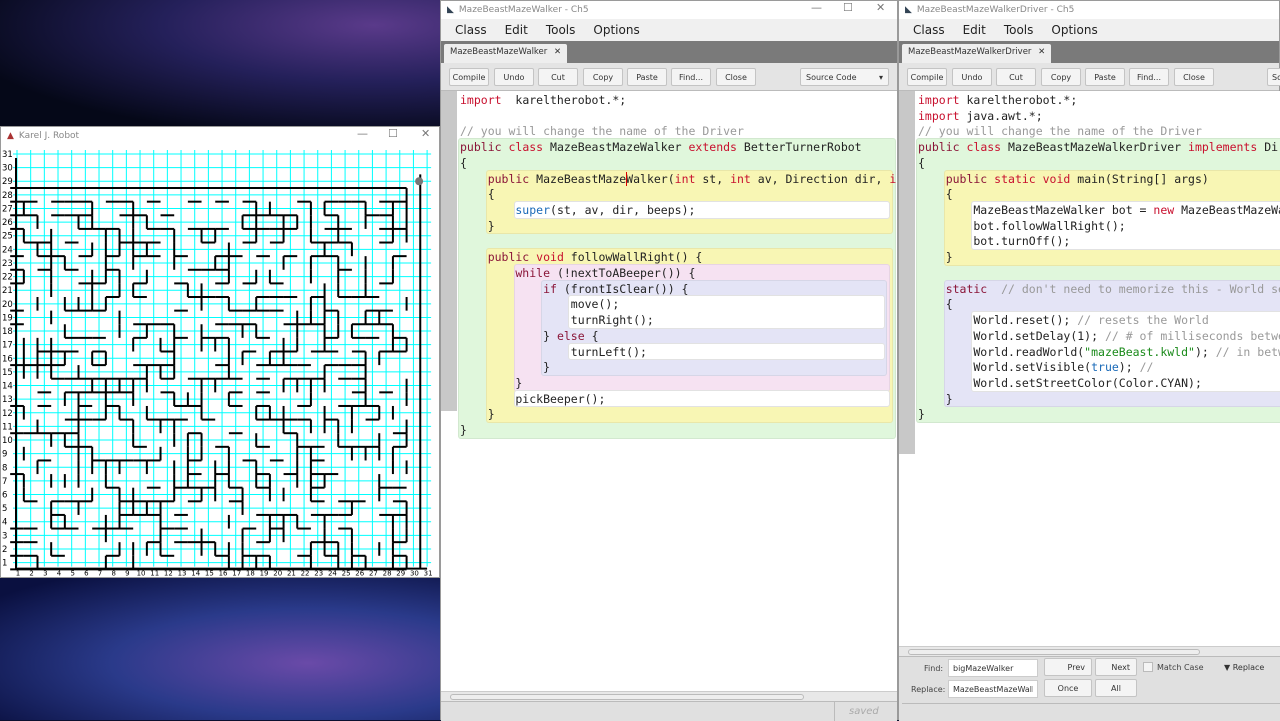 The height and width of the screenshot is (721, 1280). Describe the element at coordinates (1244, 667) in the screenshot. I see `replace-toggle: ▼ Replace` at that location.